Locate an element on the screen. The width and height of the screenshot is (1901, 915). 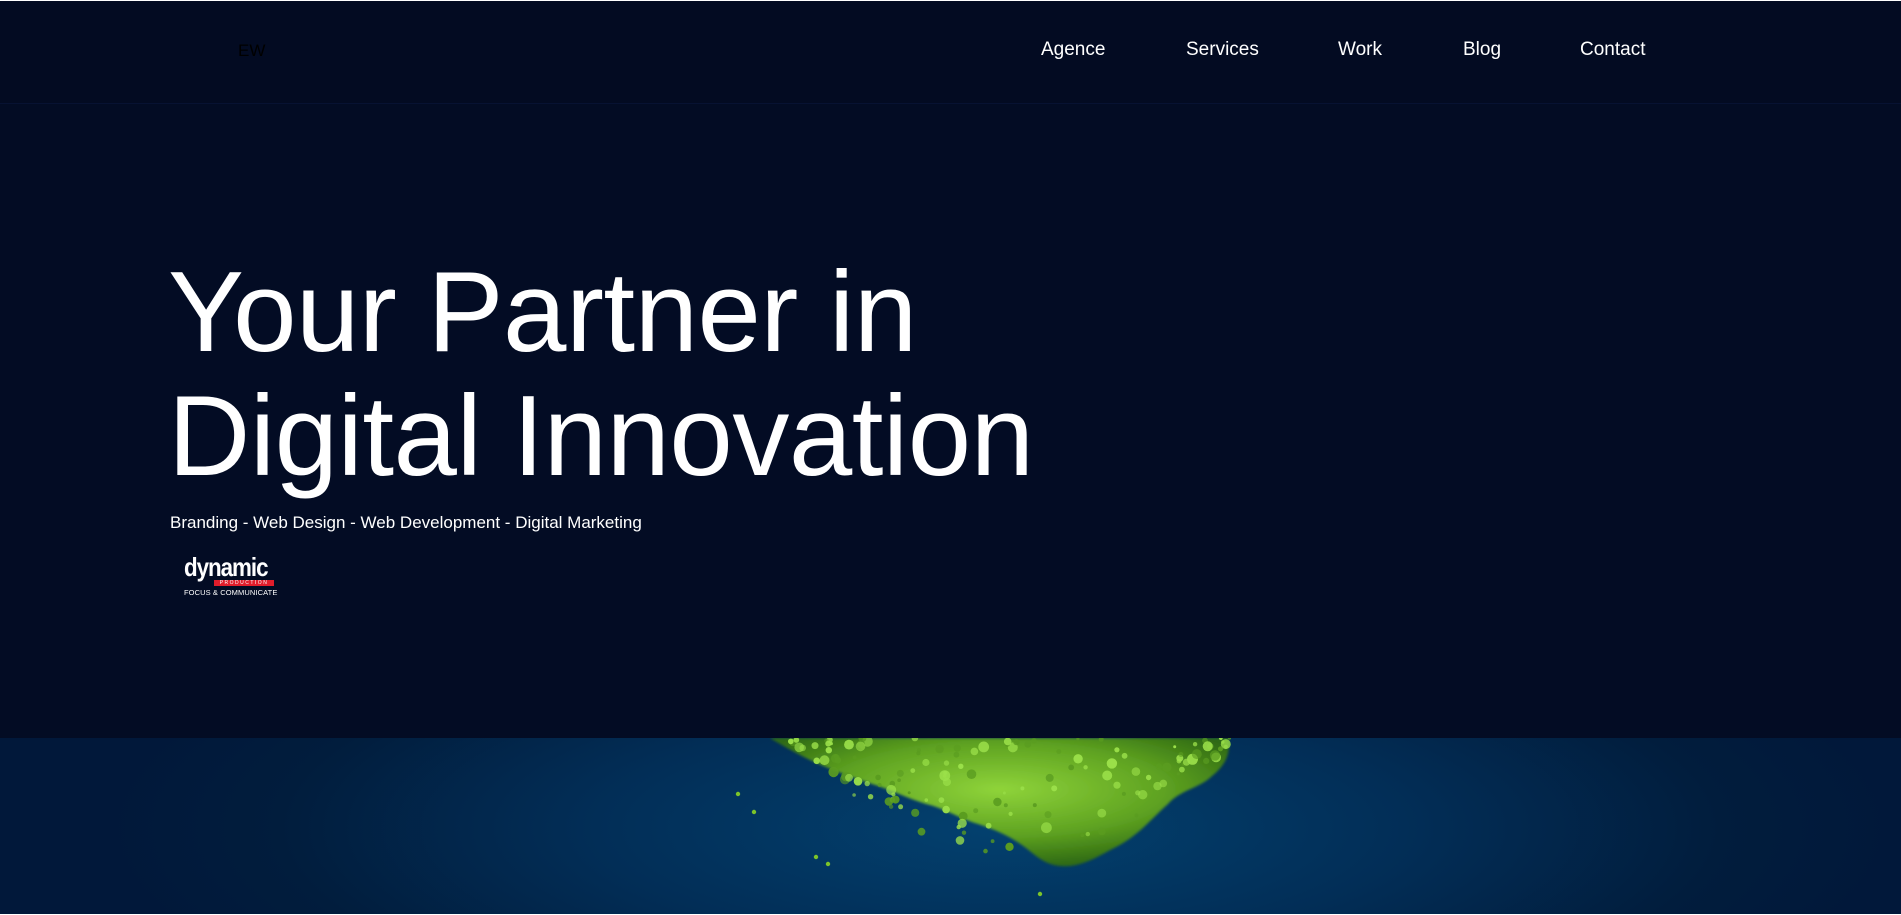
hero-title: Your Partner in Digital Innovation is located at coordinates (601, 375).